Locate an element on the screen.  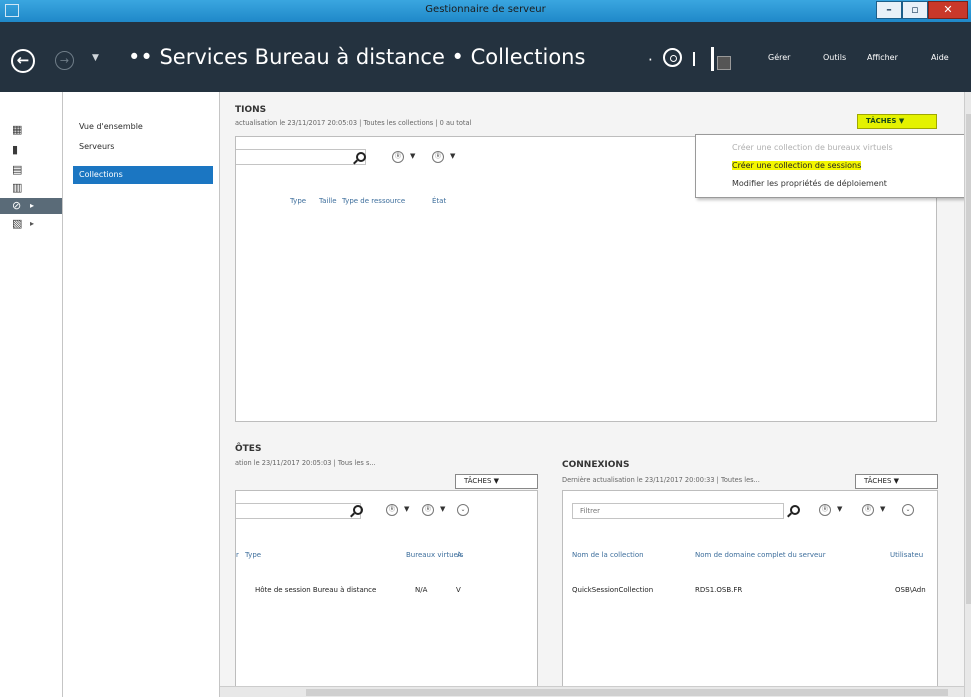
host-virtual-cell: N/A is located at coordinates (421, 590).